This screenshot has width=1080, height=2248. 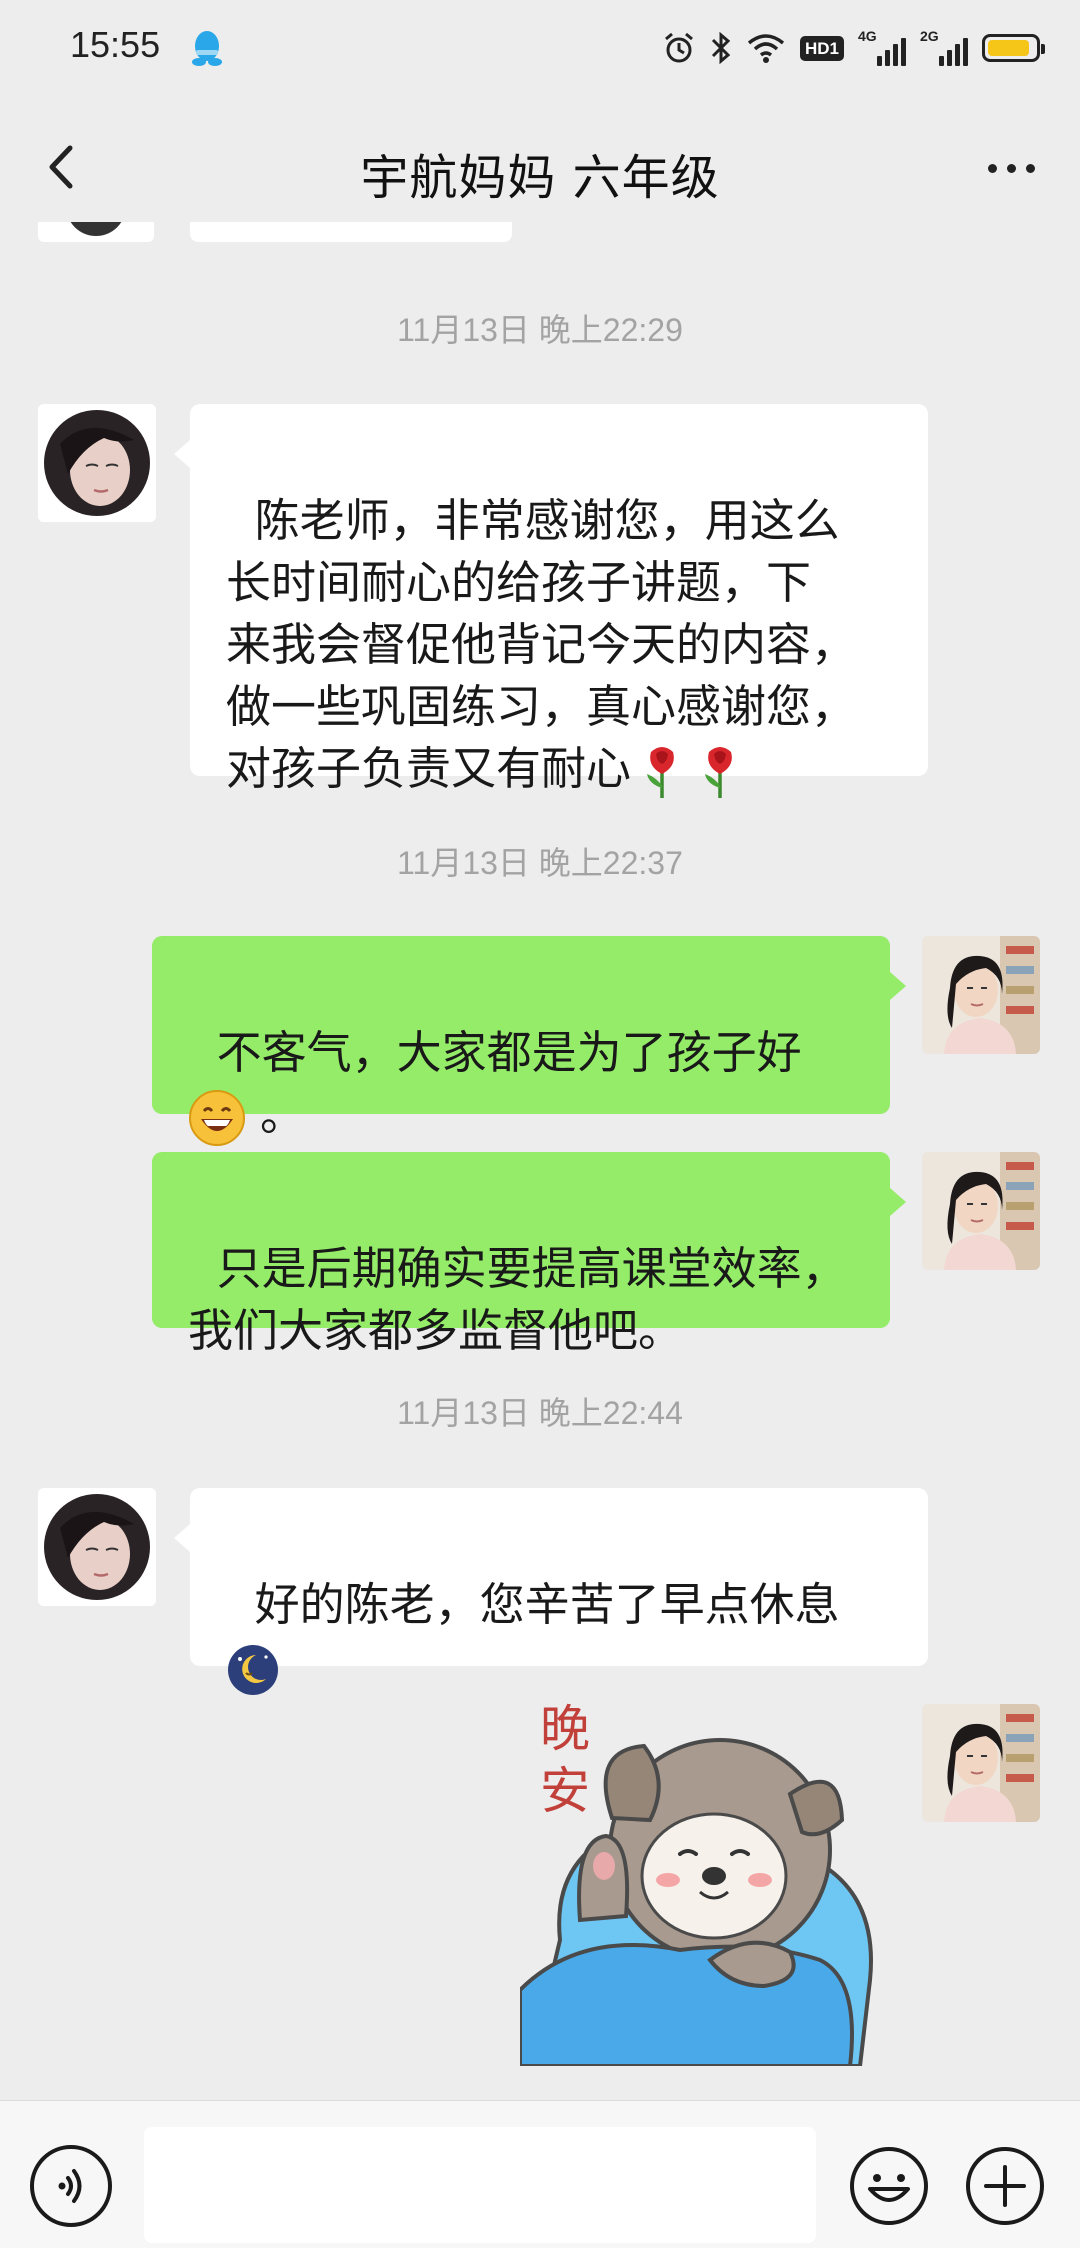 I want to click on emoji-face-icon, so click(x=889, y=2186).